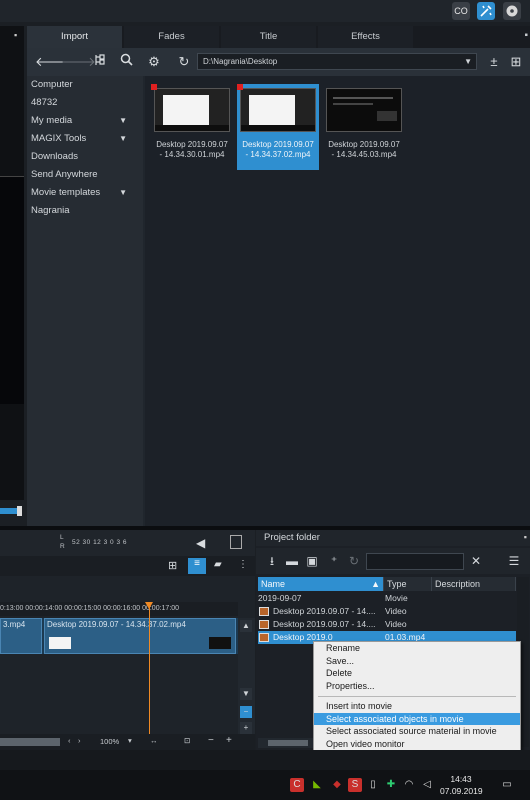  What do you see at coordinates (197, 566) in the screenshot?
I see `timeline-mode-icon: ≡` at bounding box center [197, 566].